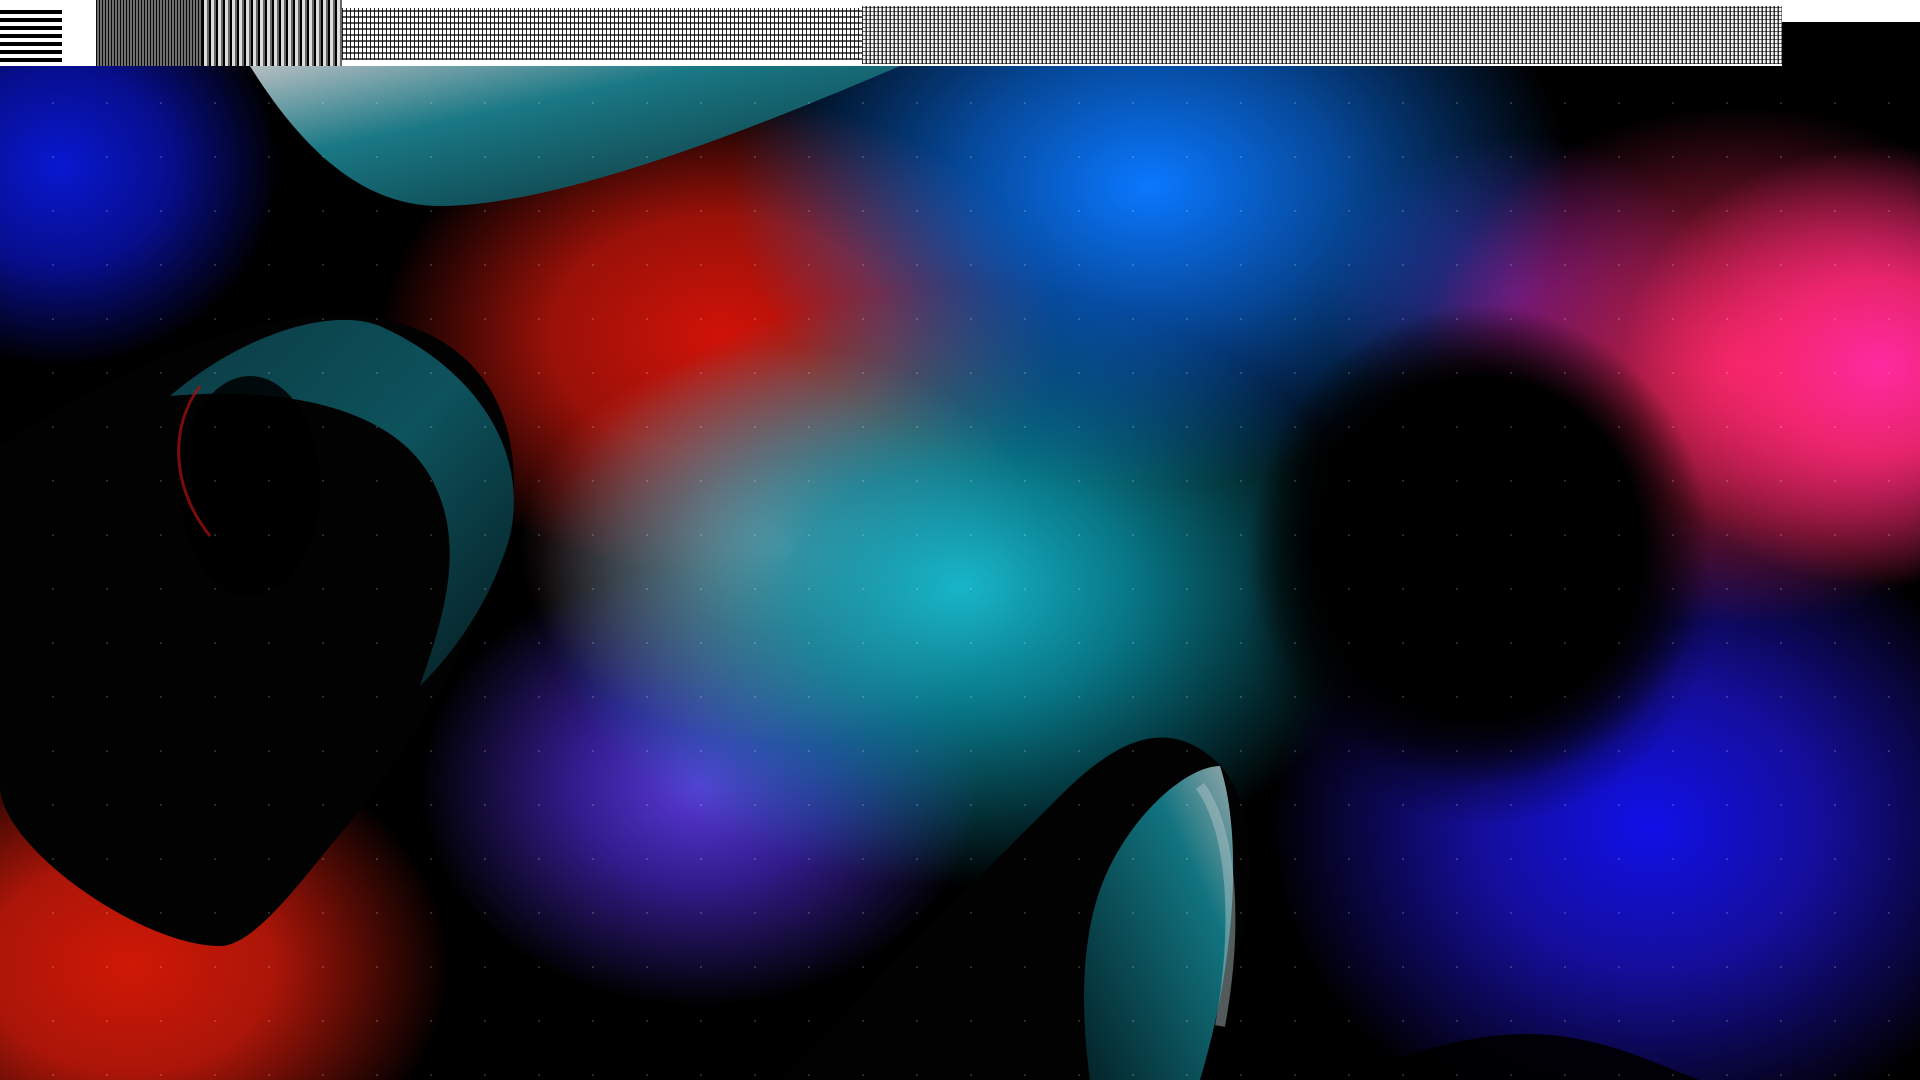  What do you see at coordinates (250, 486) in the screenshot?
I see `wallpaper-inner-loop` at bounding box center [250, 486].